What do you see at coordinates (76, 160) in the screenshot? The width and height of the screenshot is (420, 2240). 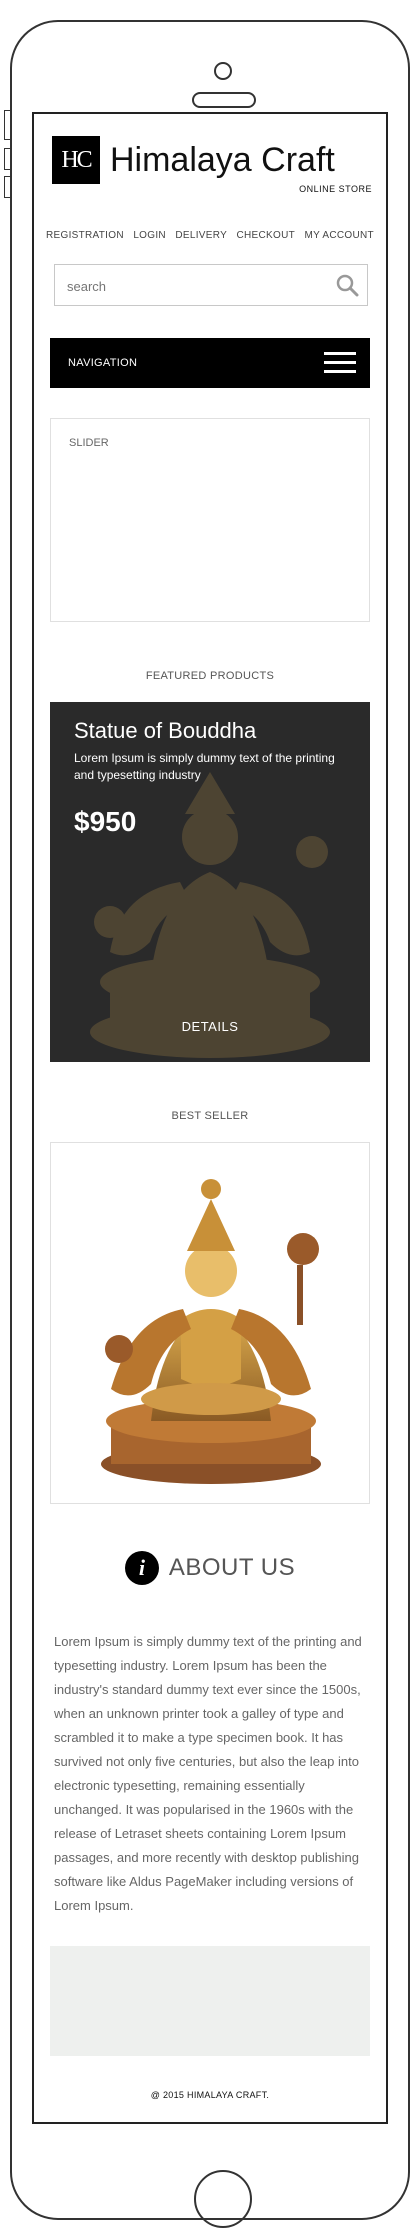 I see `logo-mark: HC` at bounding box center [76, 160].